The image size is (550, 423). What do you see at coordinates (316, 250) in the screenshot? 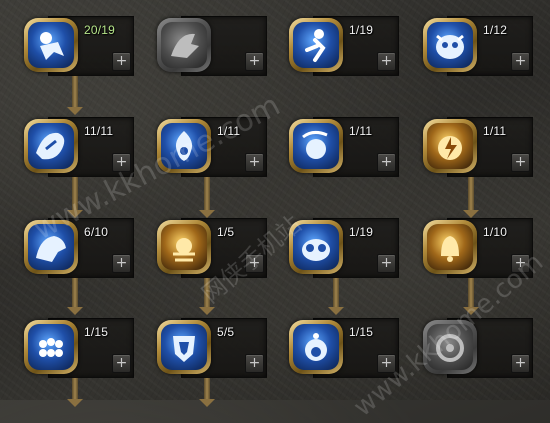
I see `goggle-face-icon` at bounding box center [316, 250].